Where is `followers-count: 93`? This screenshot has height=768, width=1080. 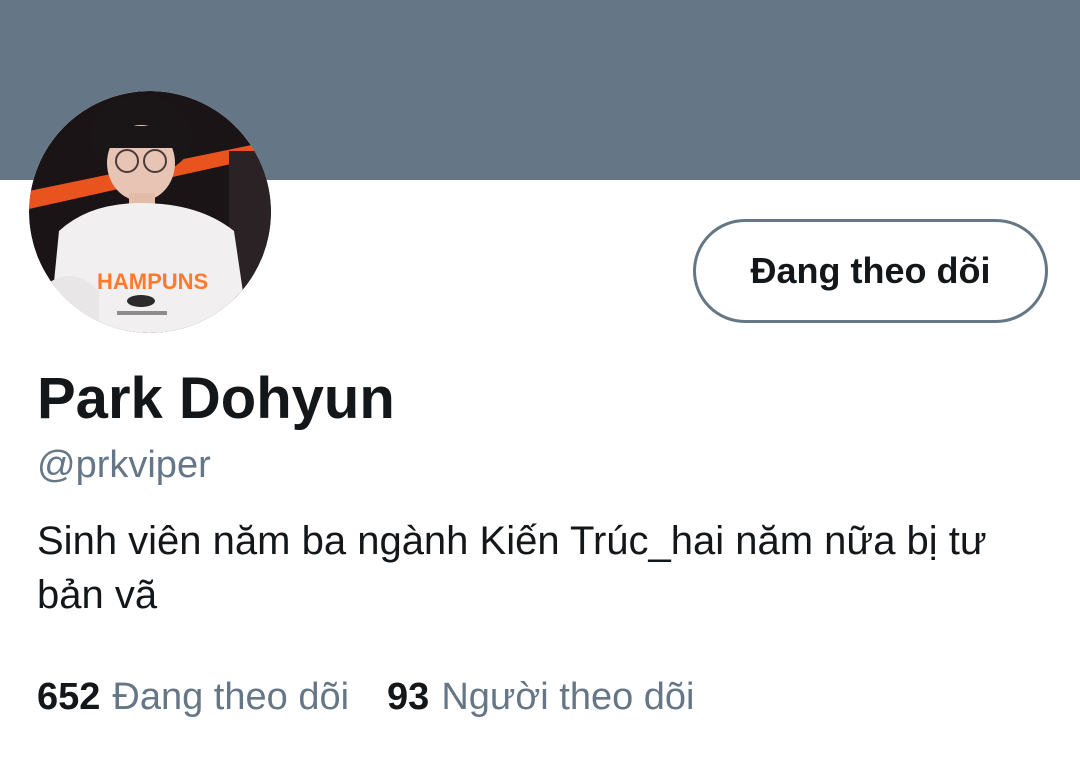
followers-count: 93 is located at coordinates (408, 697).